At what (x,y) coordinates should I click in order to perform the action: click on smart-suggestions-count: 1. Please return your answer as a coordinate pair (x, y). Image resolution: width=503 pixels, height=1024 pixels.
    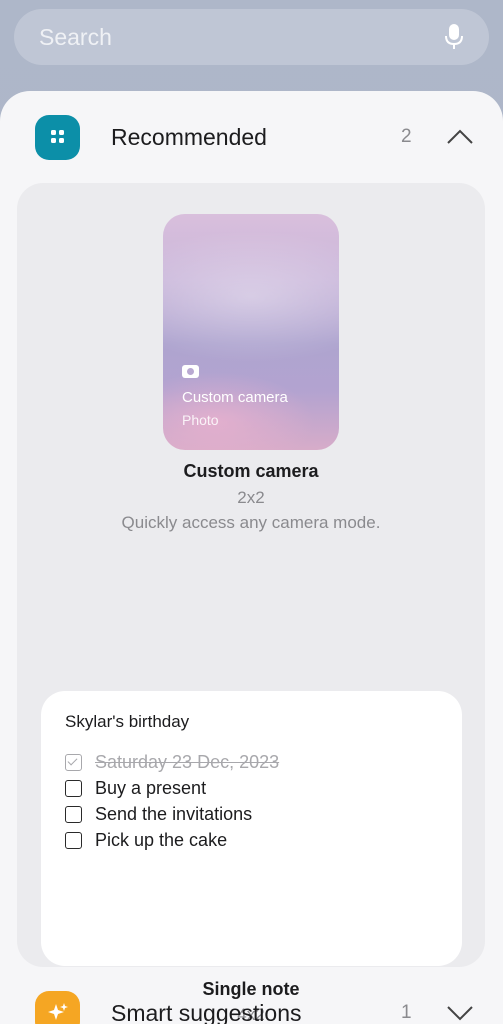
    Looking at the image, I should click on (406, 1012).